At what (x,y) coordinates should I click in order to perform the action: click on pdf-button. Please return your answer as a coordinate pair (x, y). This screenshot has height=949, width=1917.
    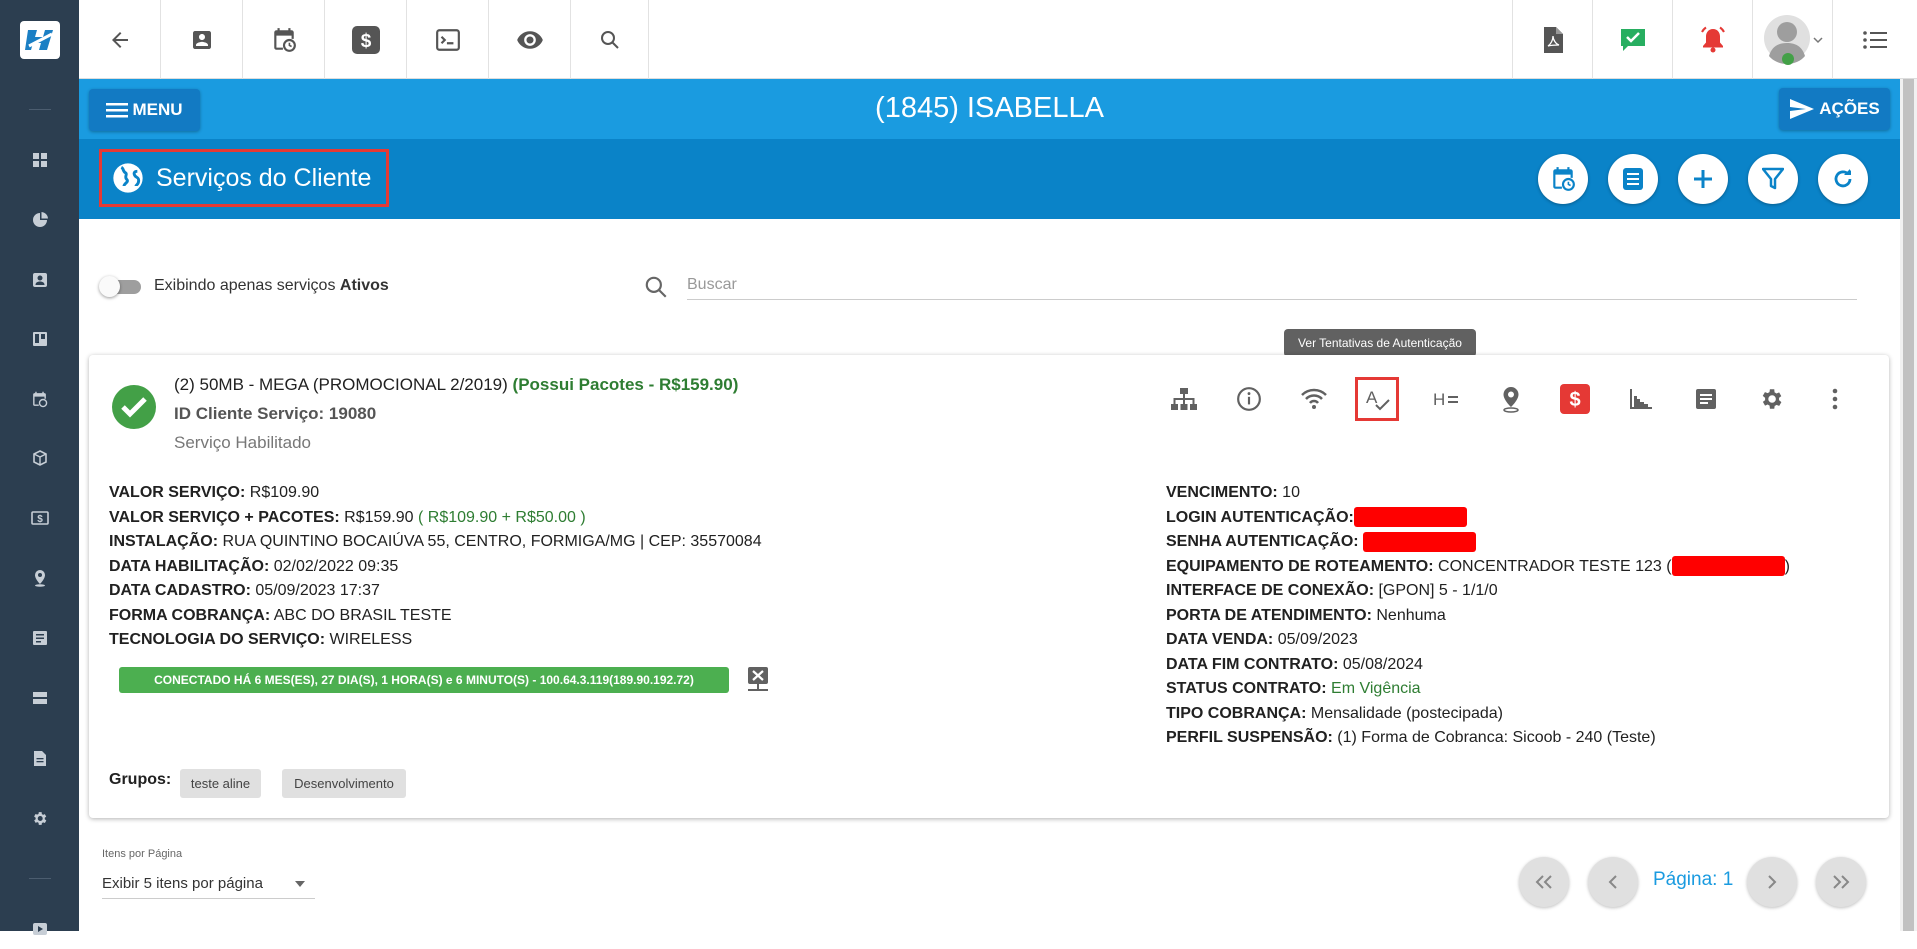
    Looking at the image, I should click on (1552, 39).